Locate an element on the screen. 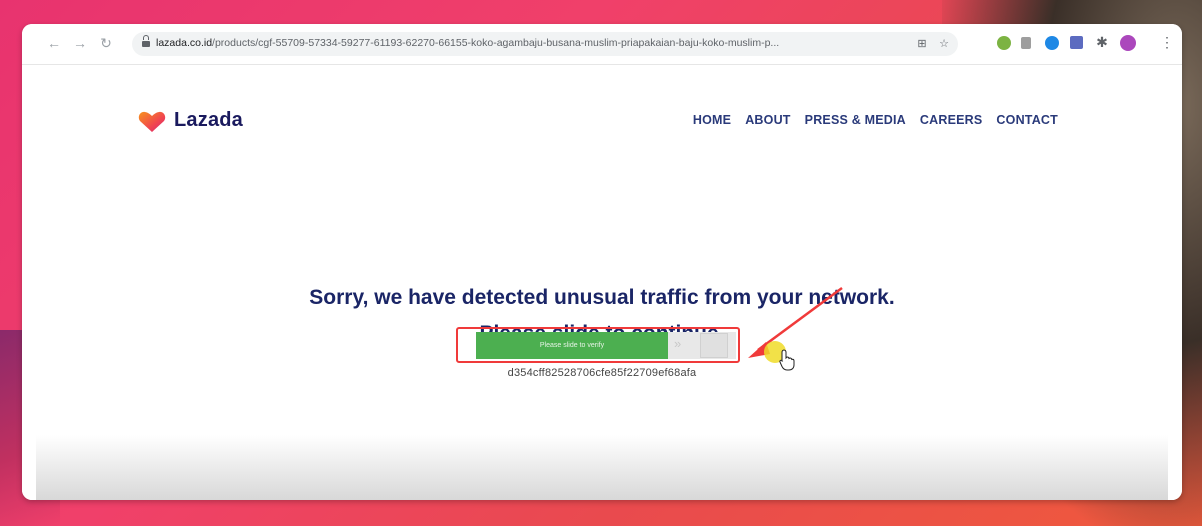 This screenshot has width=1202, height=526. heart-logo-icon is located at coordinates (152, 121).